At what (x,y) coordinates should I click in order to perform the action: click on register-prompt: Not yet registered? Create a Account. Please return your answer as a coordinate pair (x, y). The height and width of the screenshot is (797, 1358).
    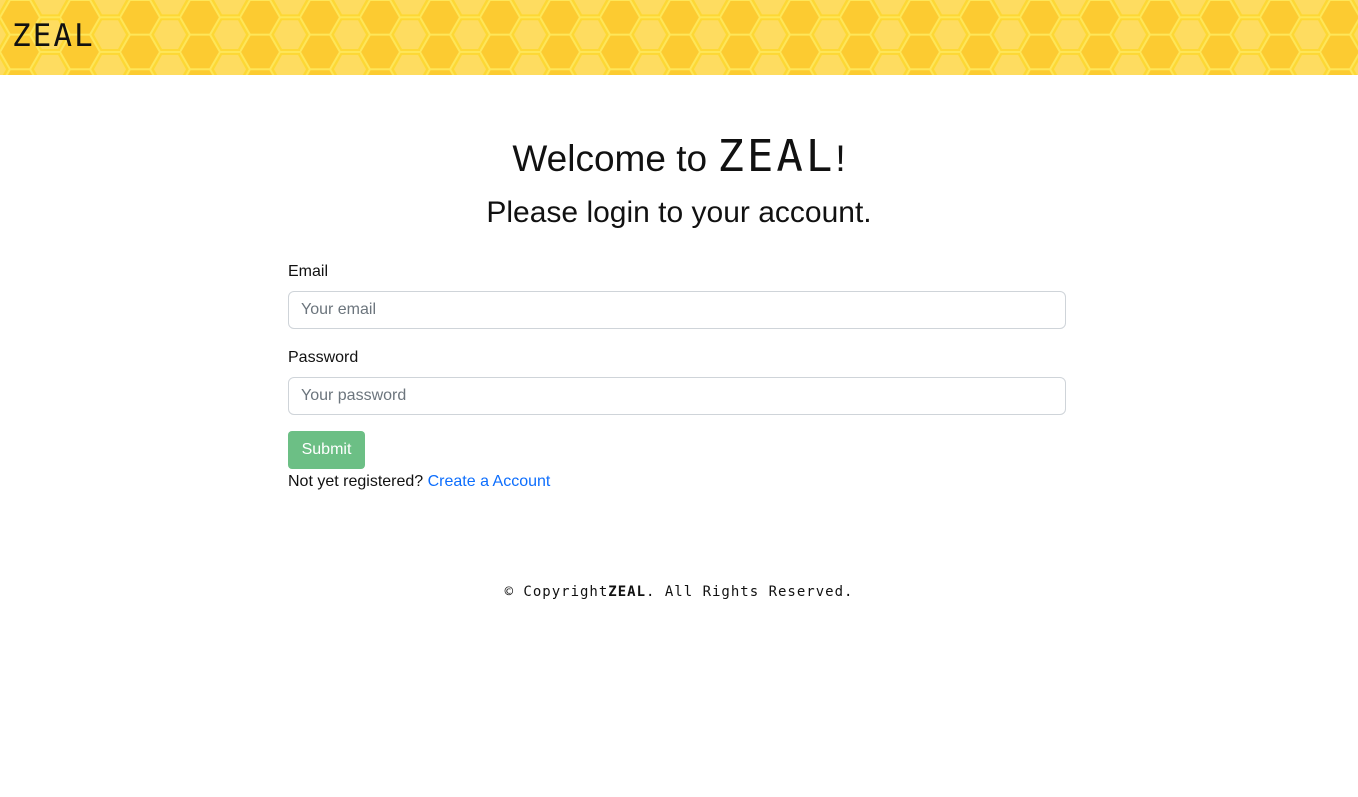
    Looking at the image, I should click on (419, 482).